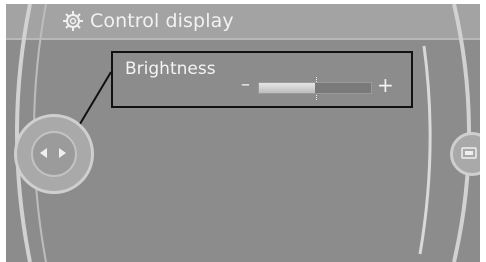 This screenshot has width=486, height=262. What do you see at coordinates (170, 69) in the screenshot?
I see `brightness-label: Brightness` at bounding box center [170, 69].